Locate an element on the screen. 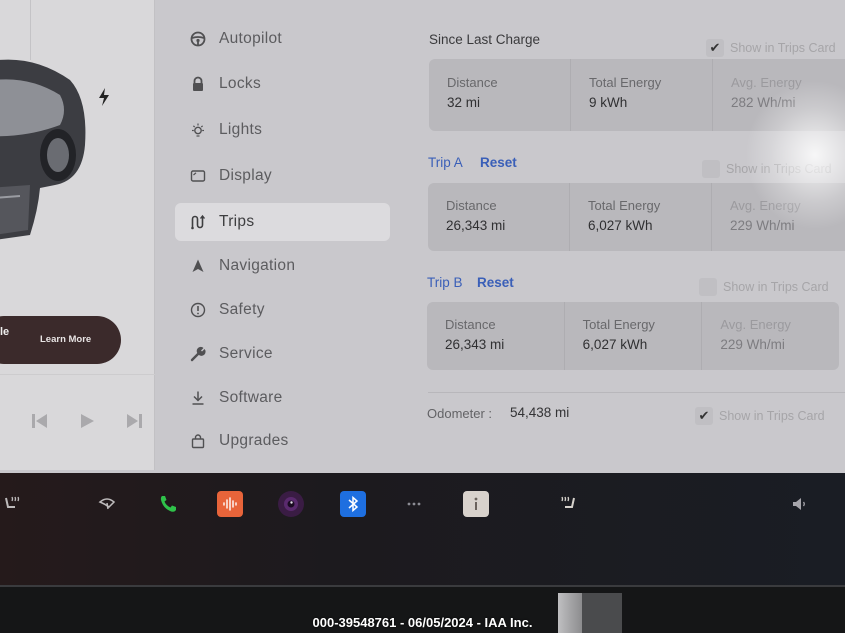 This screenshot has width=845, height=633. menu-item-autopilot: Autopilot is located at coordinates (282, 39).